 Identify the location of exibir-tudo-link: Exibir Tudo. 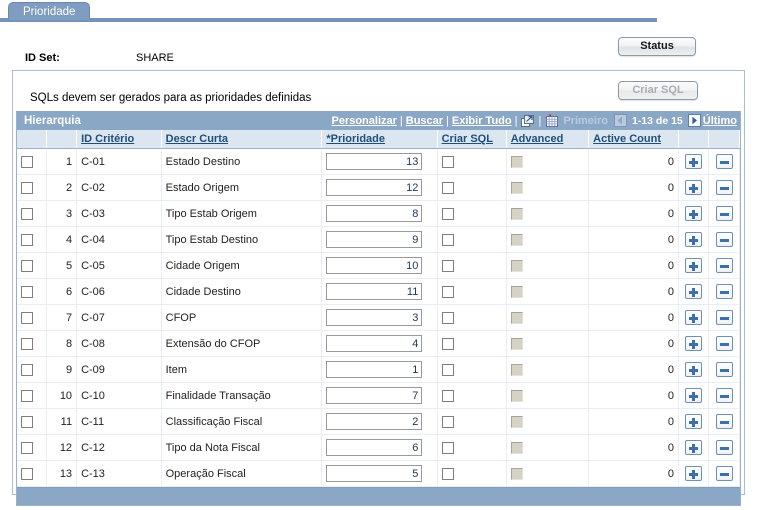
(482, 121).